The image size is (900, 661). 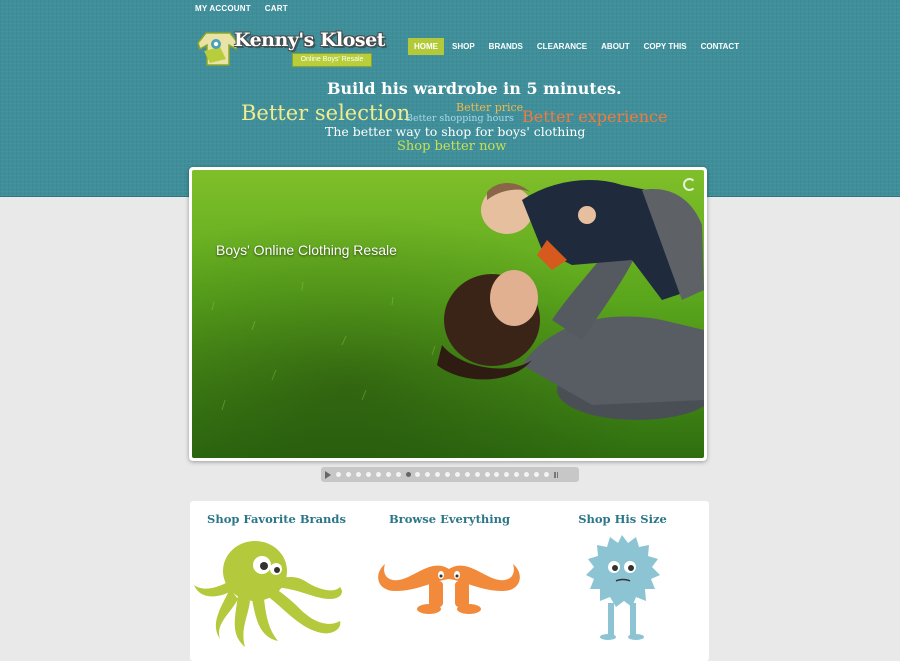 I want to click on top-links: MY ACCOUNT CART, so click(x=241, y=8).